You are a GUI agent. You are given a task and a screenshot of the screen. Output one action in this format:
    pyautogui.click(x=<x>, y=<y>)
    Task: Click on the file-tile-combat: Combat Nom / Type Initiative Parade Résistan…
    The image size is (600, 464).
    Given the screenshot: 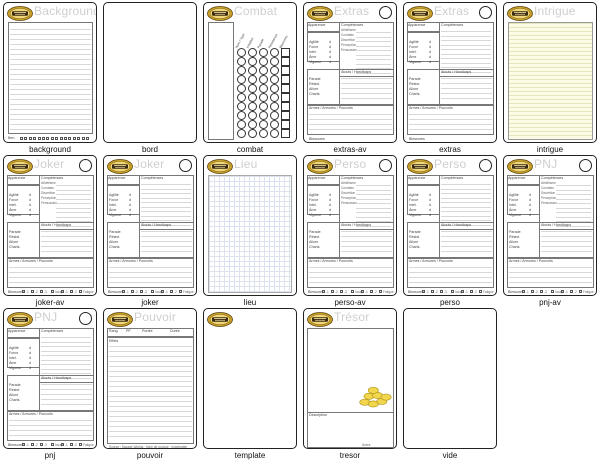 What is the action you would take?
    pyautogui.click(x=250, y=77)
    